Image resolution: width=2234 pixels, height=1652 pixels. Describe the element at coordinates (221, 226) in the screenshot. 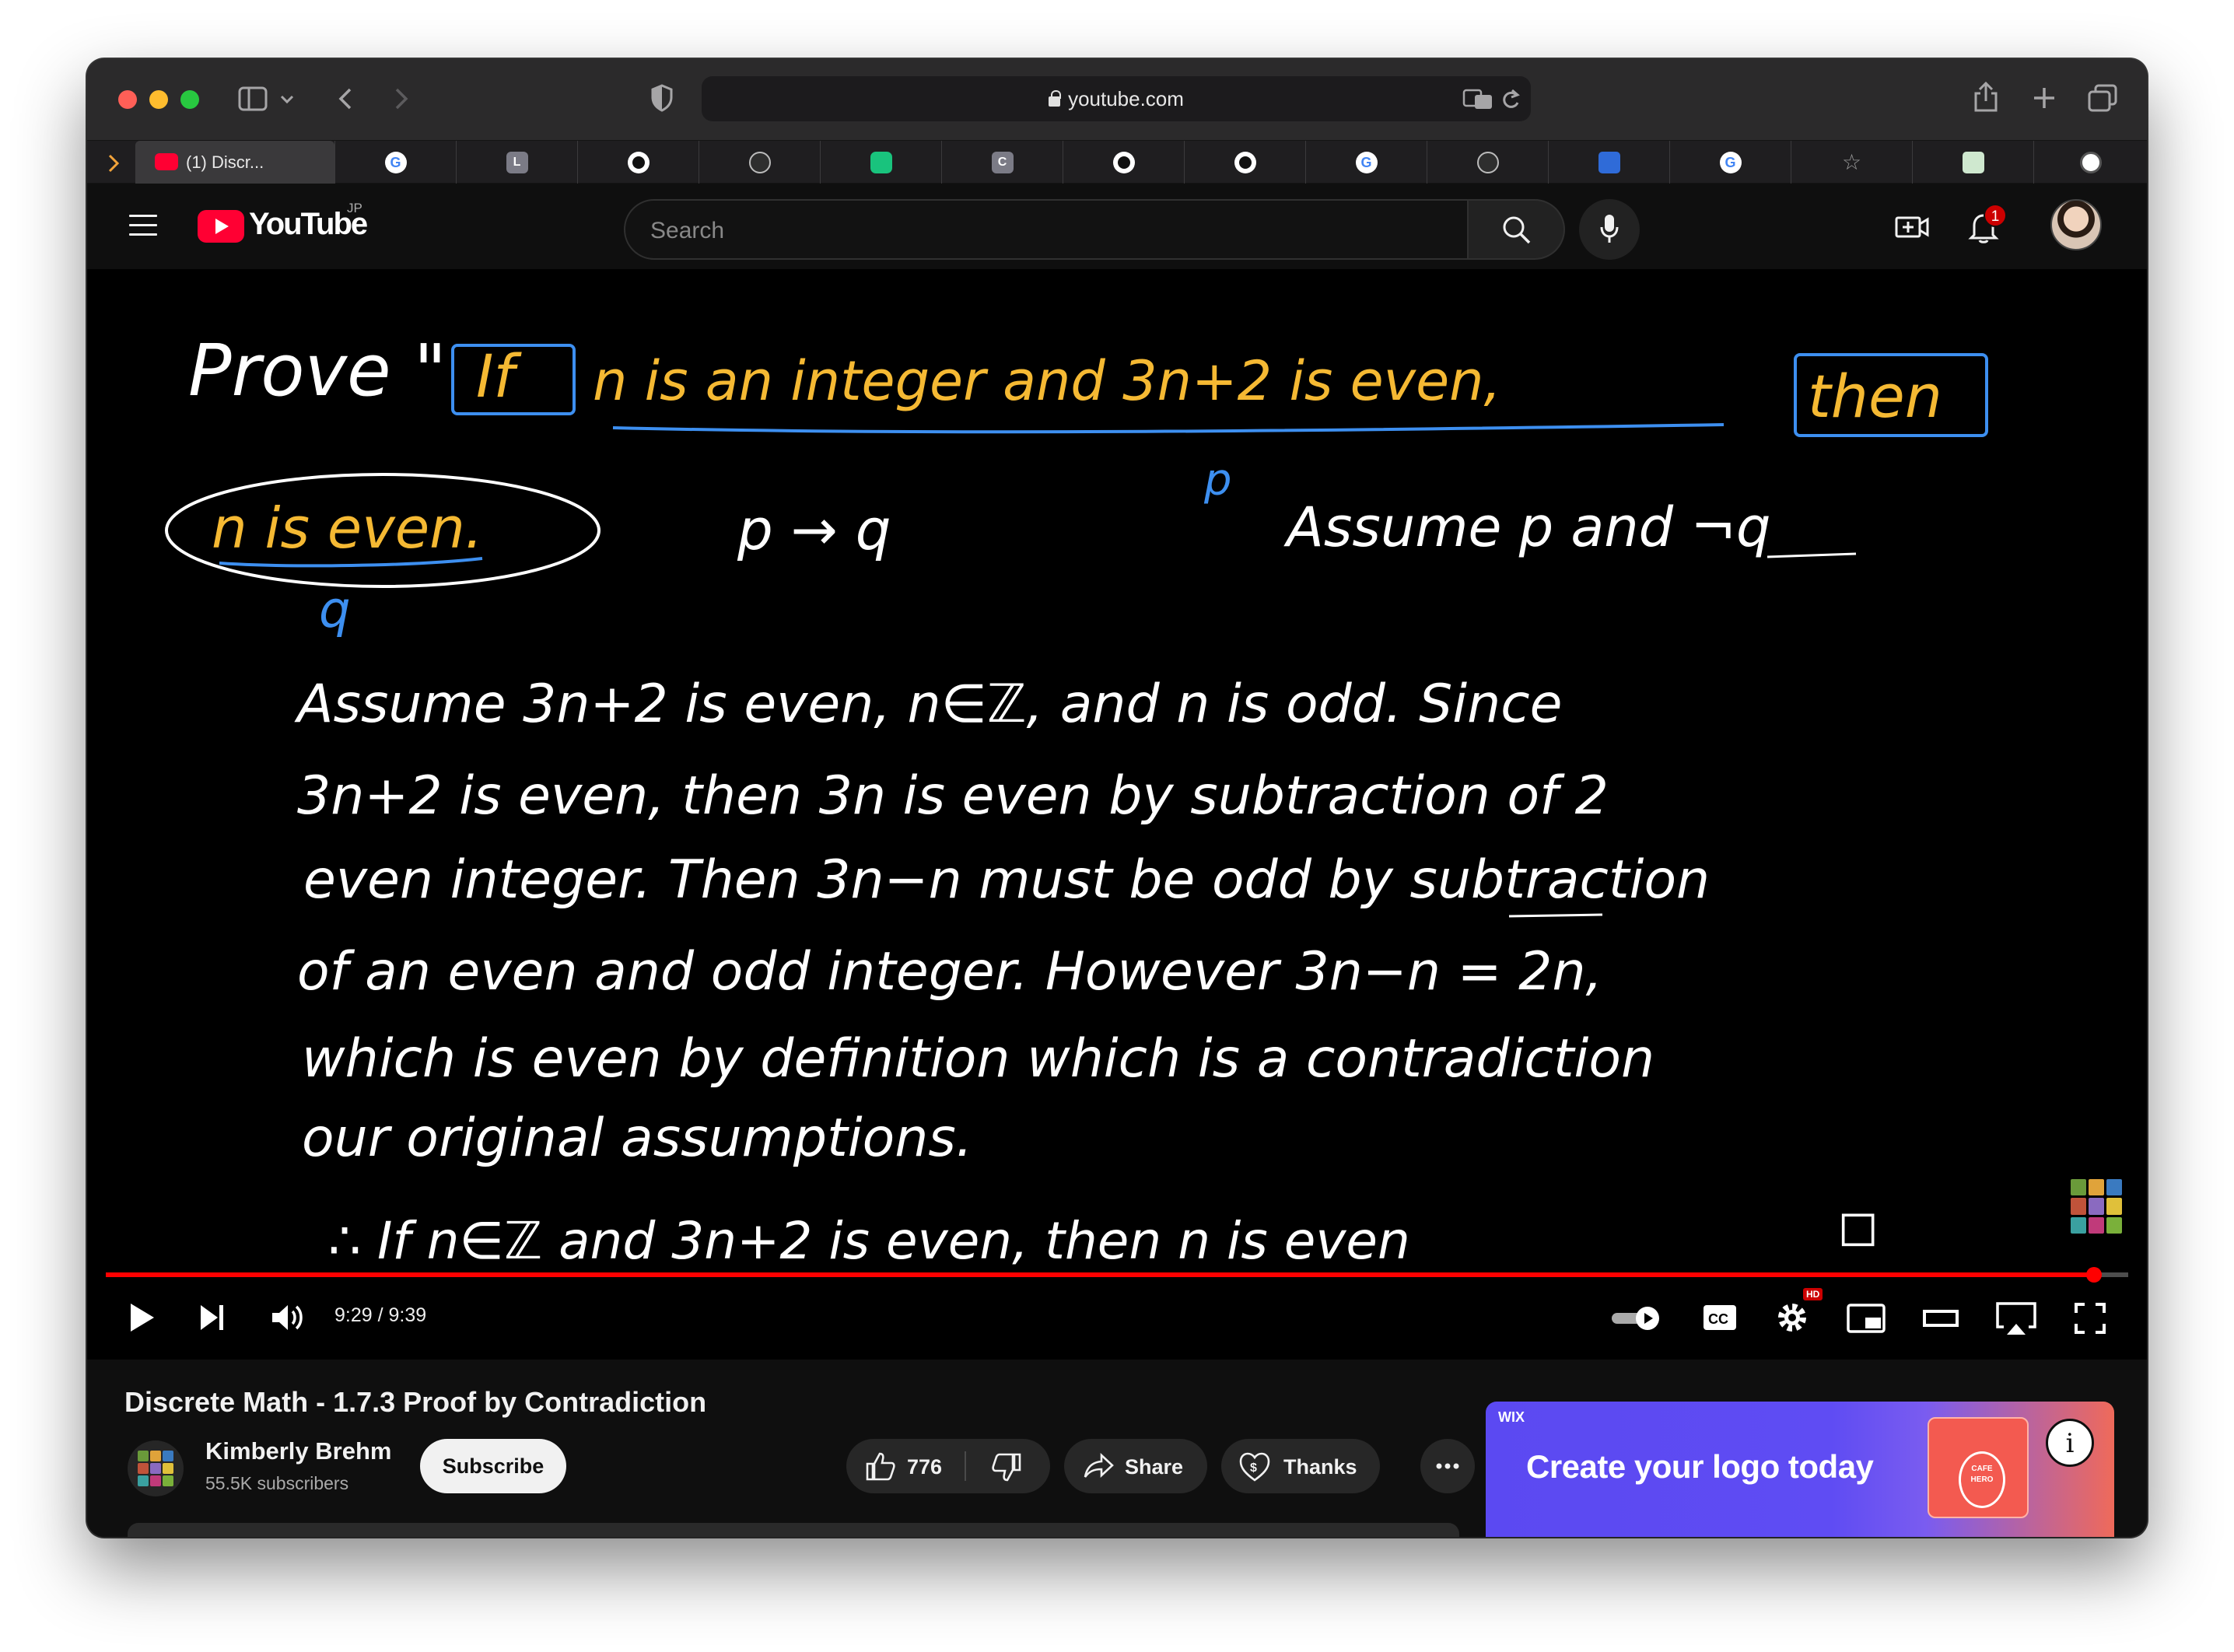

I see `youtube-logo-icon` at that location.